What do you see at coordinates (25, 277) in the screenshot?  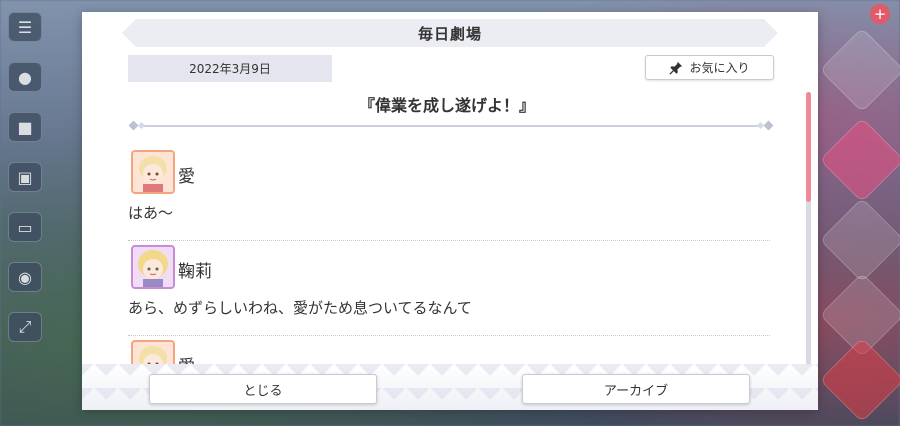 I see `album-icon: ◉` at bounding box center [25, 277].